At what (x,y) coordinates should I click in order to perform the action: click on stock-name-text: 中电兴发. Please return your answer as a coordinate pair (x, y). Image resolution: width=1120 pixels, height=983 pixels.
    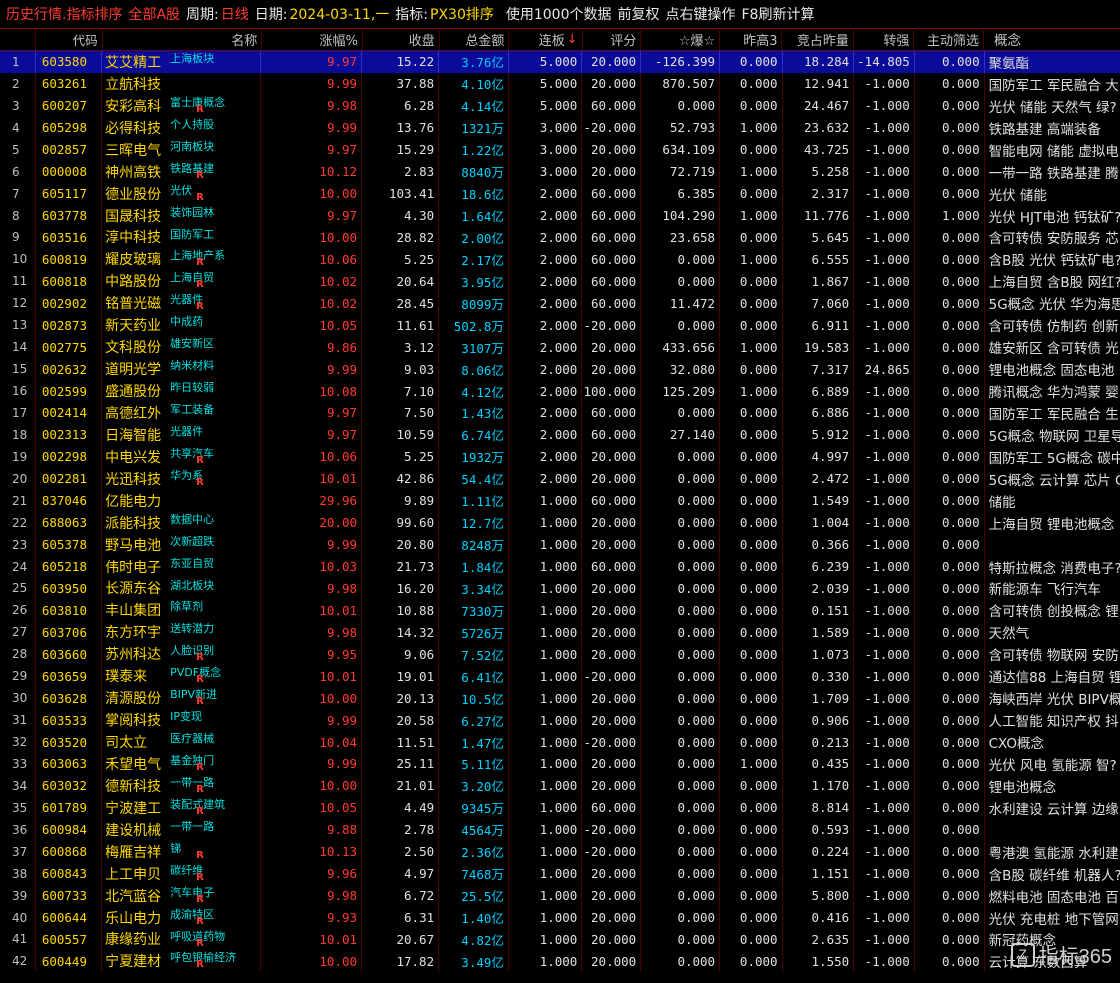
    Looking at the image, I should click on (133, 457).